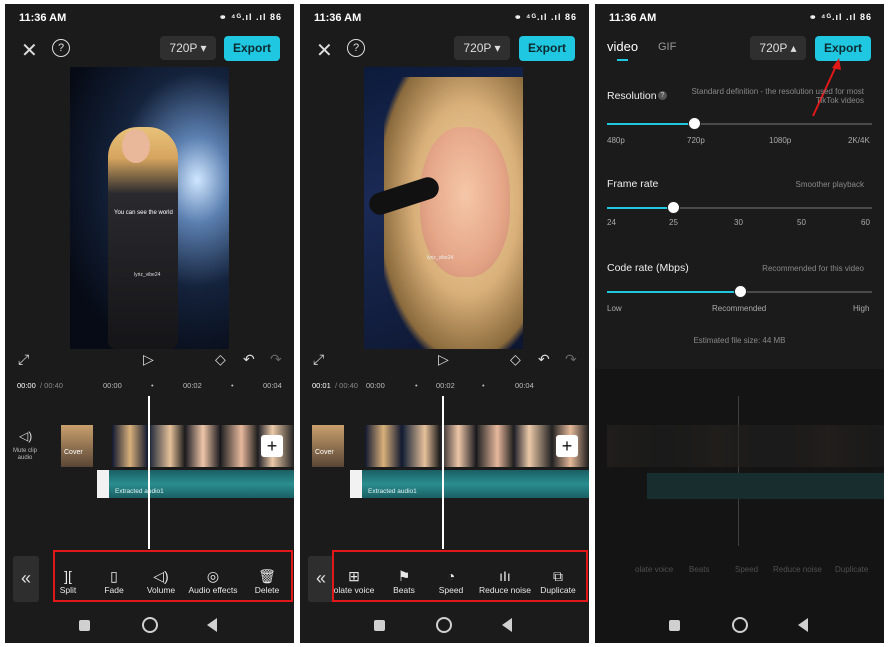 This screenshot has width=890, height=647. What do you see at coordinates (26, 579) in the screenshot?
I see `collapse-toolbar-button: «` at bounding box center [26, 579].